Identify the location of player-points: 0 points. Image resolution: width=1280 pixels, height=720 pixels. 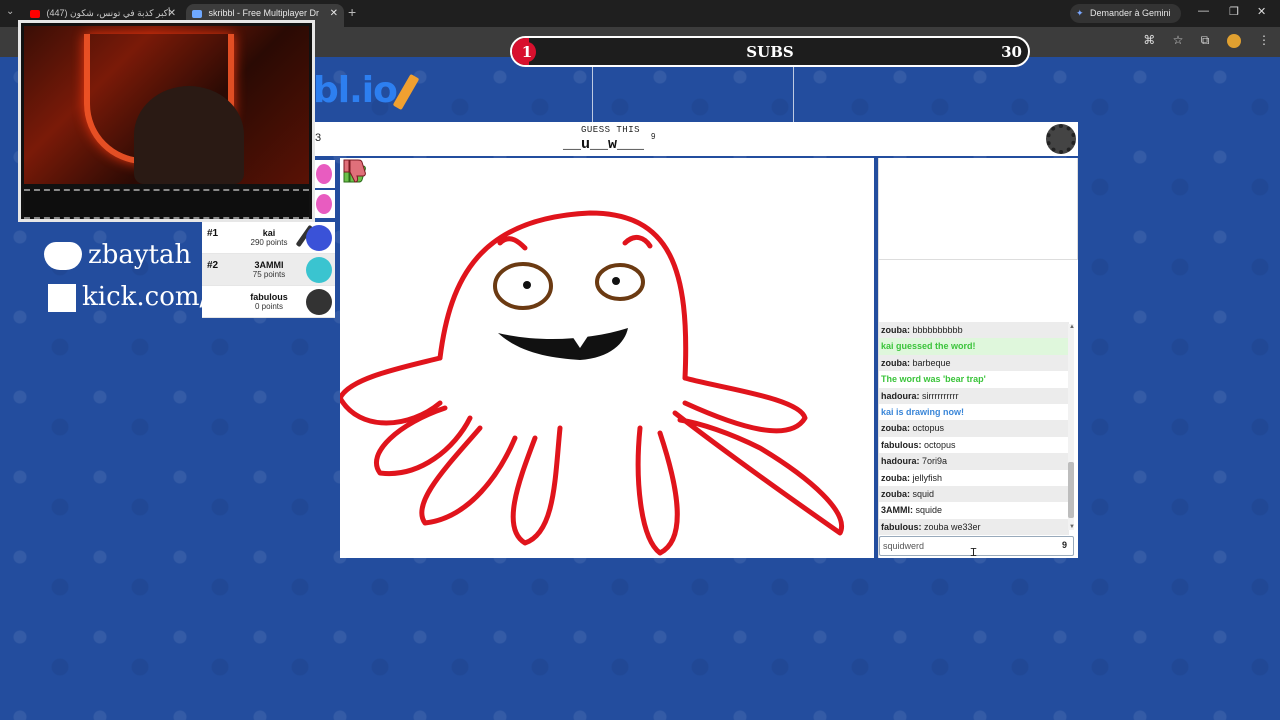
(269, 306).